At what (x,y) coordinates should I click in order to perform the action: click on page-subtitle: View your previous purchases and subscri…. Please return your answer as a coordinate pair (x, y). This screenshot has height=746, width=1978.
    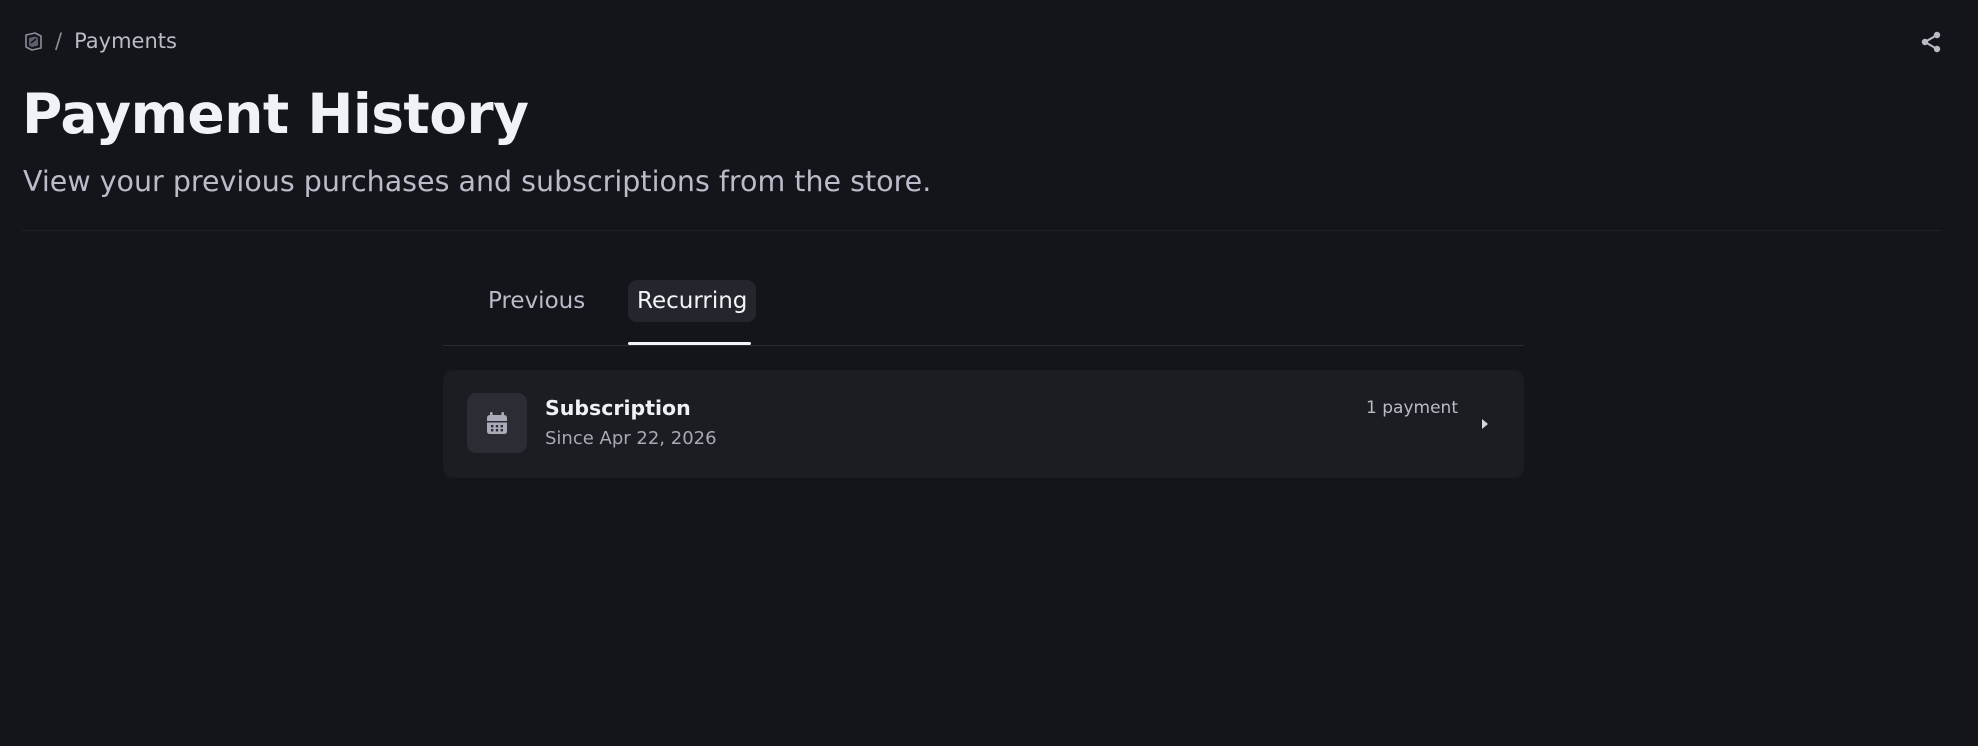
    Looking at the image, I should click on (477, 181).